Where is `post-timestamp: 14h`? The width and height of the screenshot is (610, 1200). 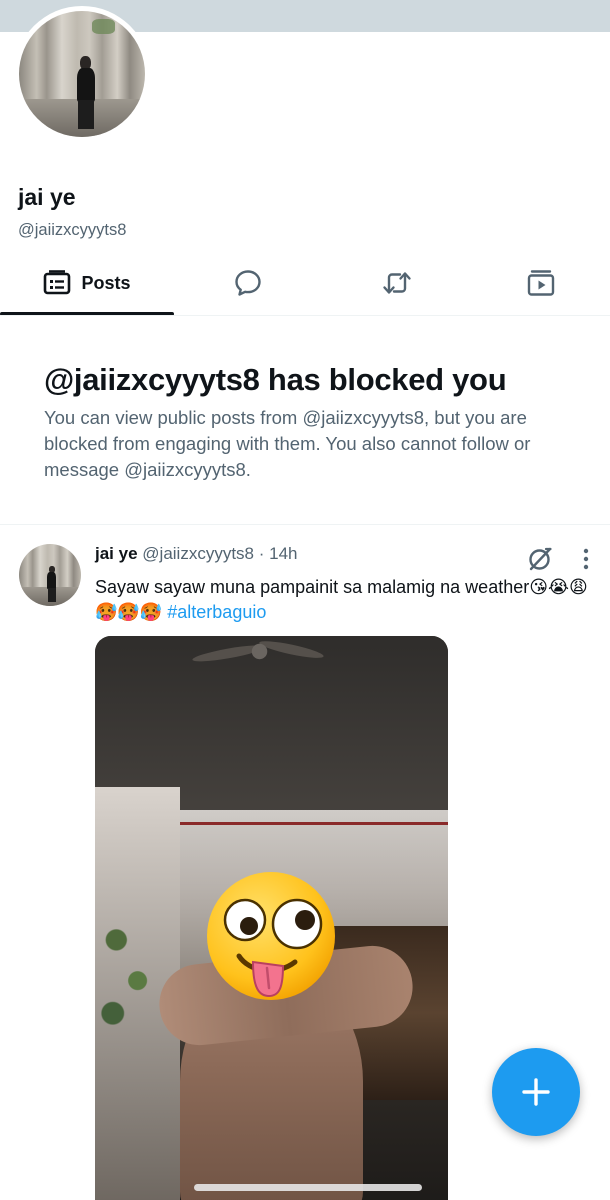 post-timestamp: 14h is located at coordinates (283, 553).